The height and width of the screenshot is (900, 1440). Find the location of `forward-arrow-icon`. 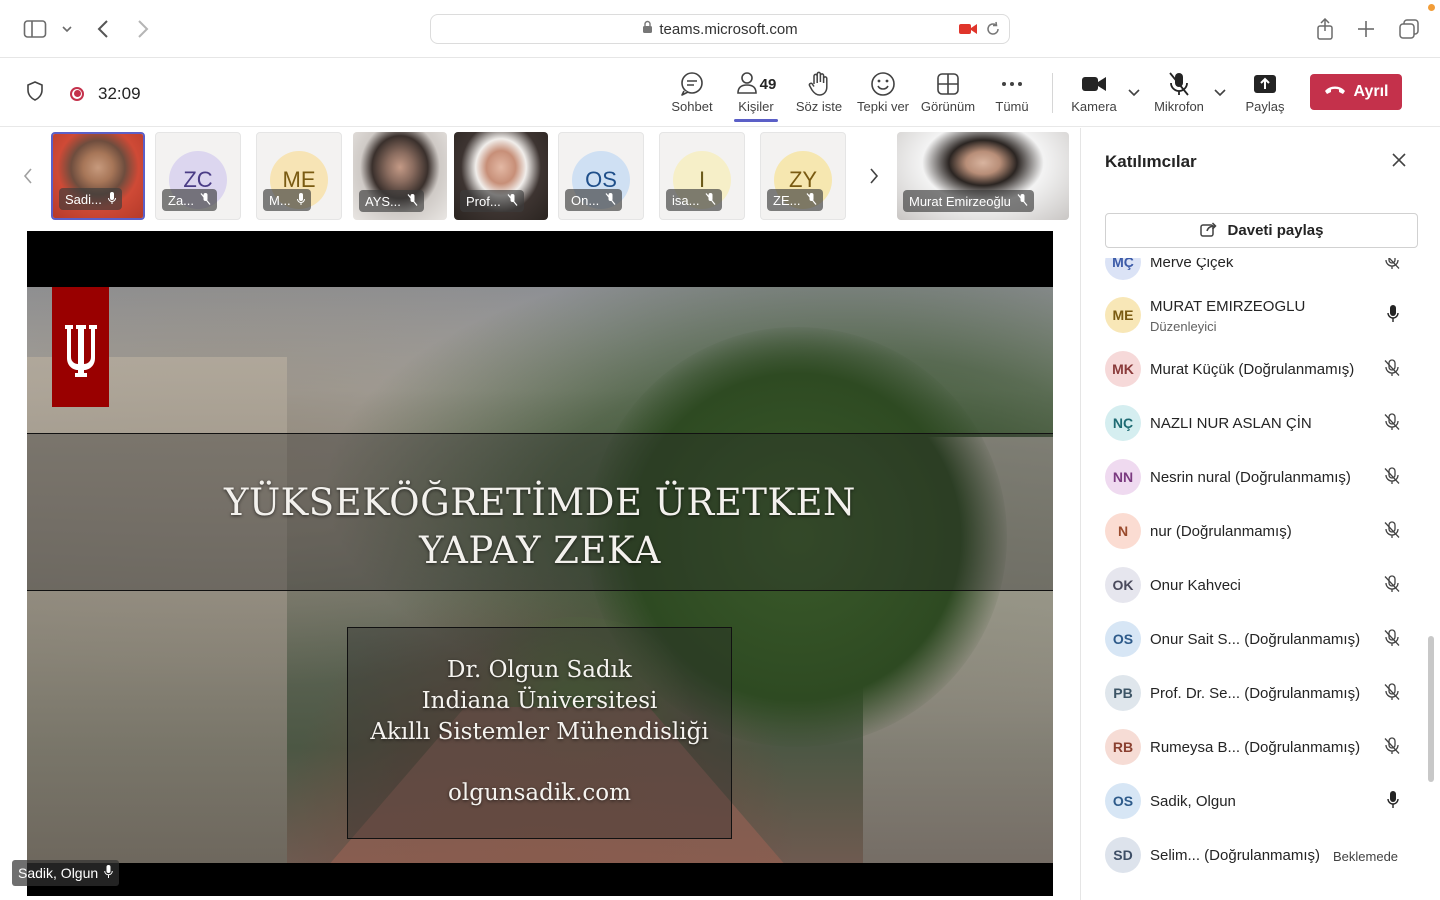

forward-arrow-icon is located at coordinates (143, 29).